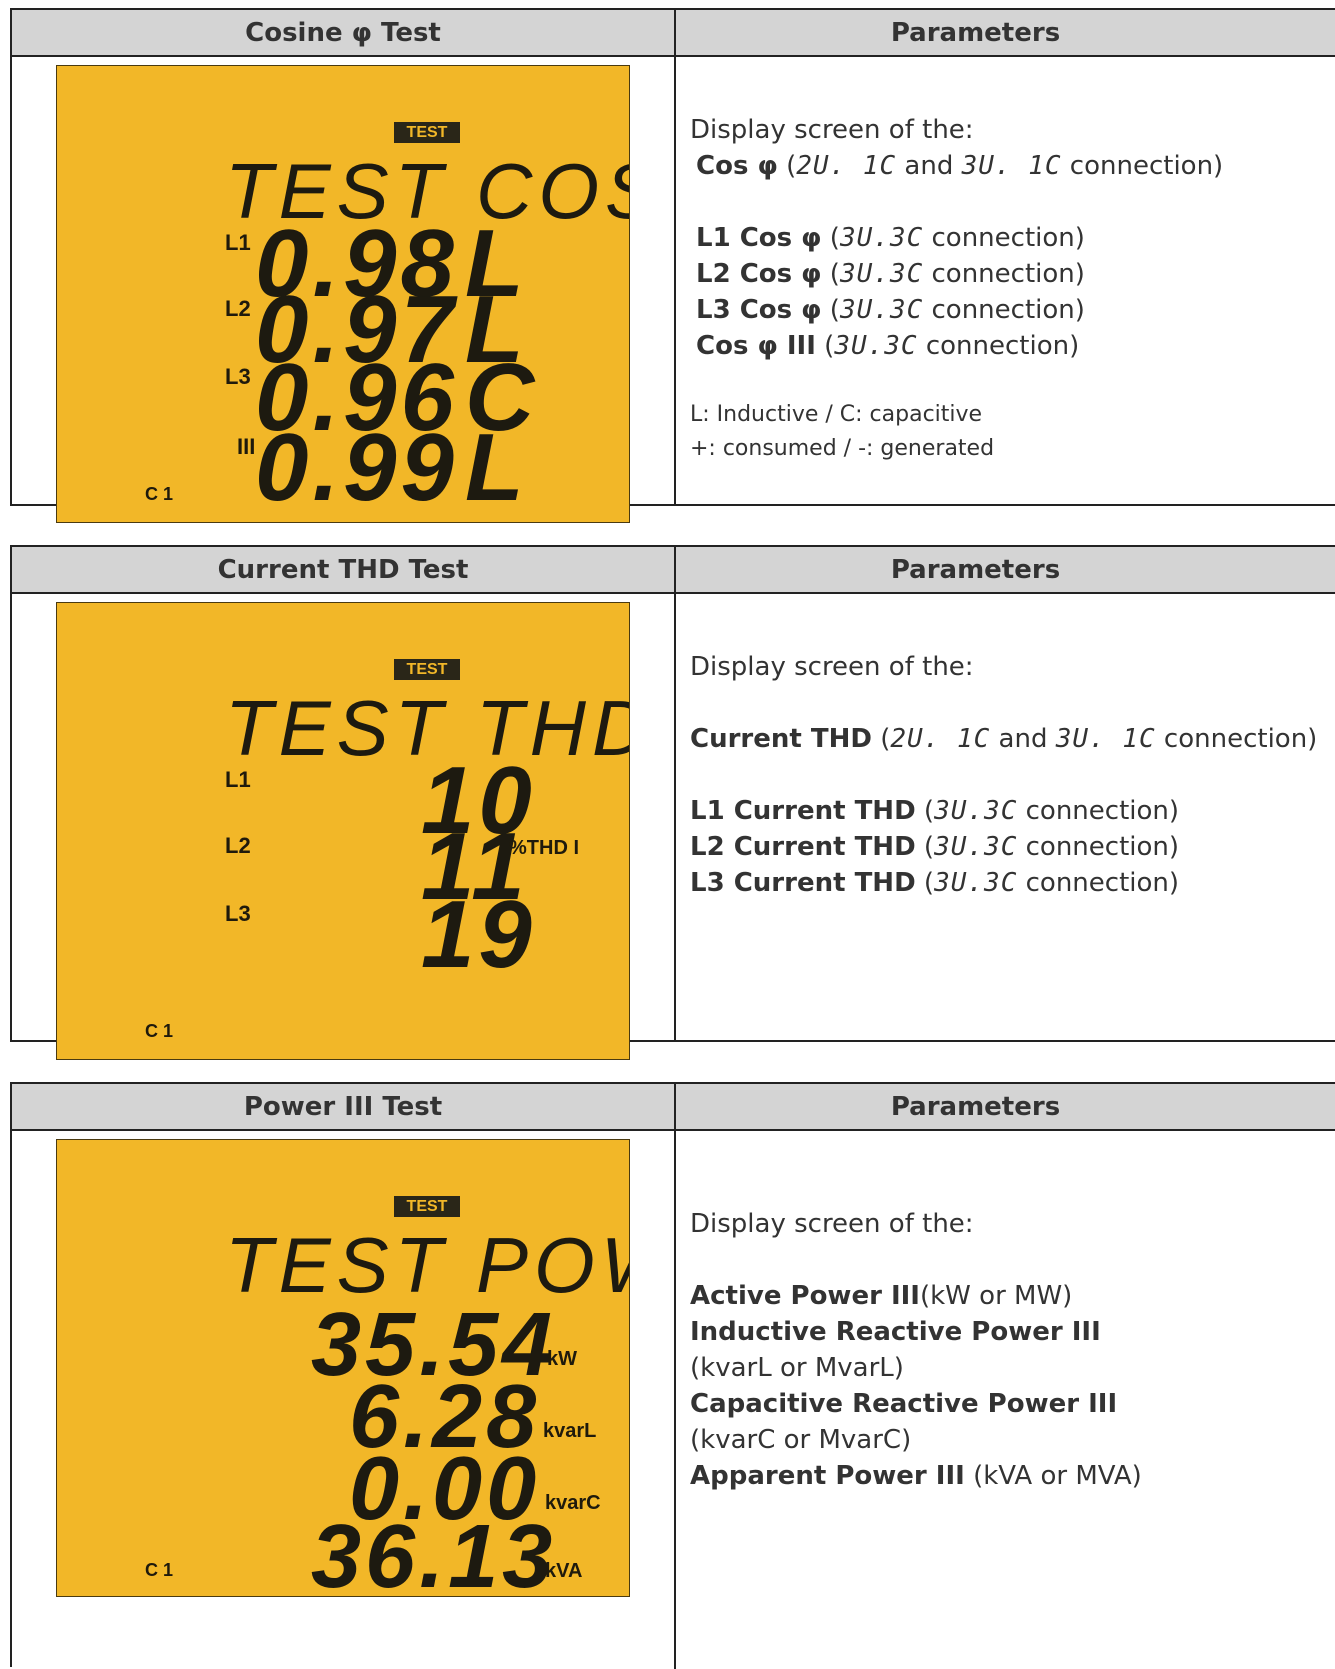 Image resolution: width=1335 pixels, height=1669 pixels. I want to click on item-bold: L2 Current THD, so click(803, 847).